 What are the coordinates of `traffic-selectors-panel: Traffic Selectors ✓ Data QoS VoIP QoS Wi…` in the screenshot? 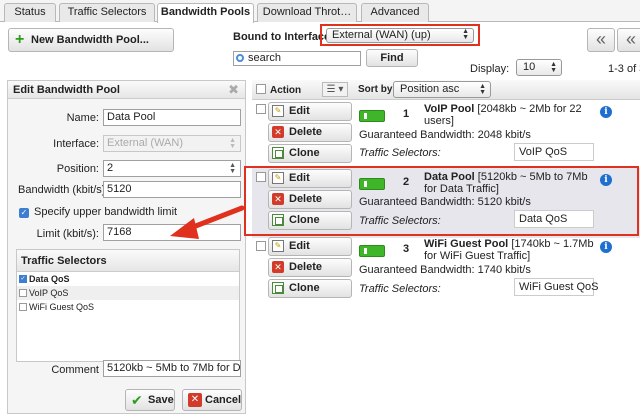 It's located at (128, 305).